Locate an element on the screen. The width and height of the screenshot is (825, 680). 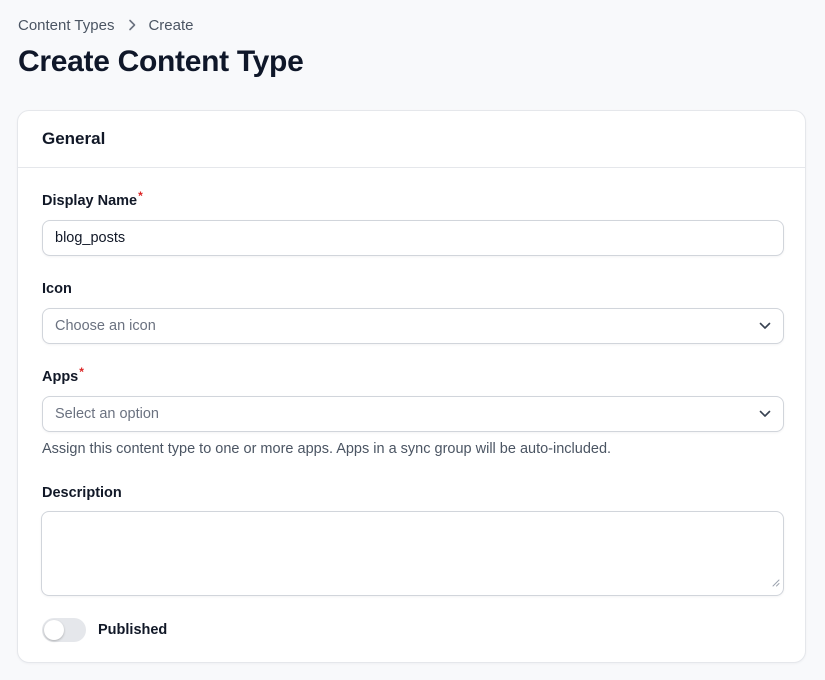
apps-label: Apps * is located at coordinates (63, 375).